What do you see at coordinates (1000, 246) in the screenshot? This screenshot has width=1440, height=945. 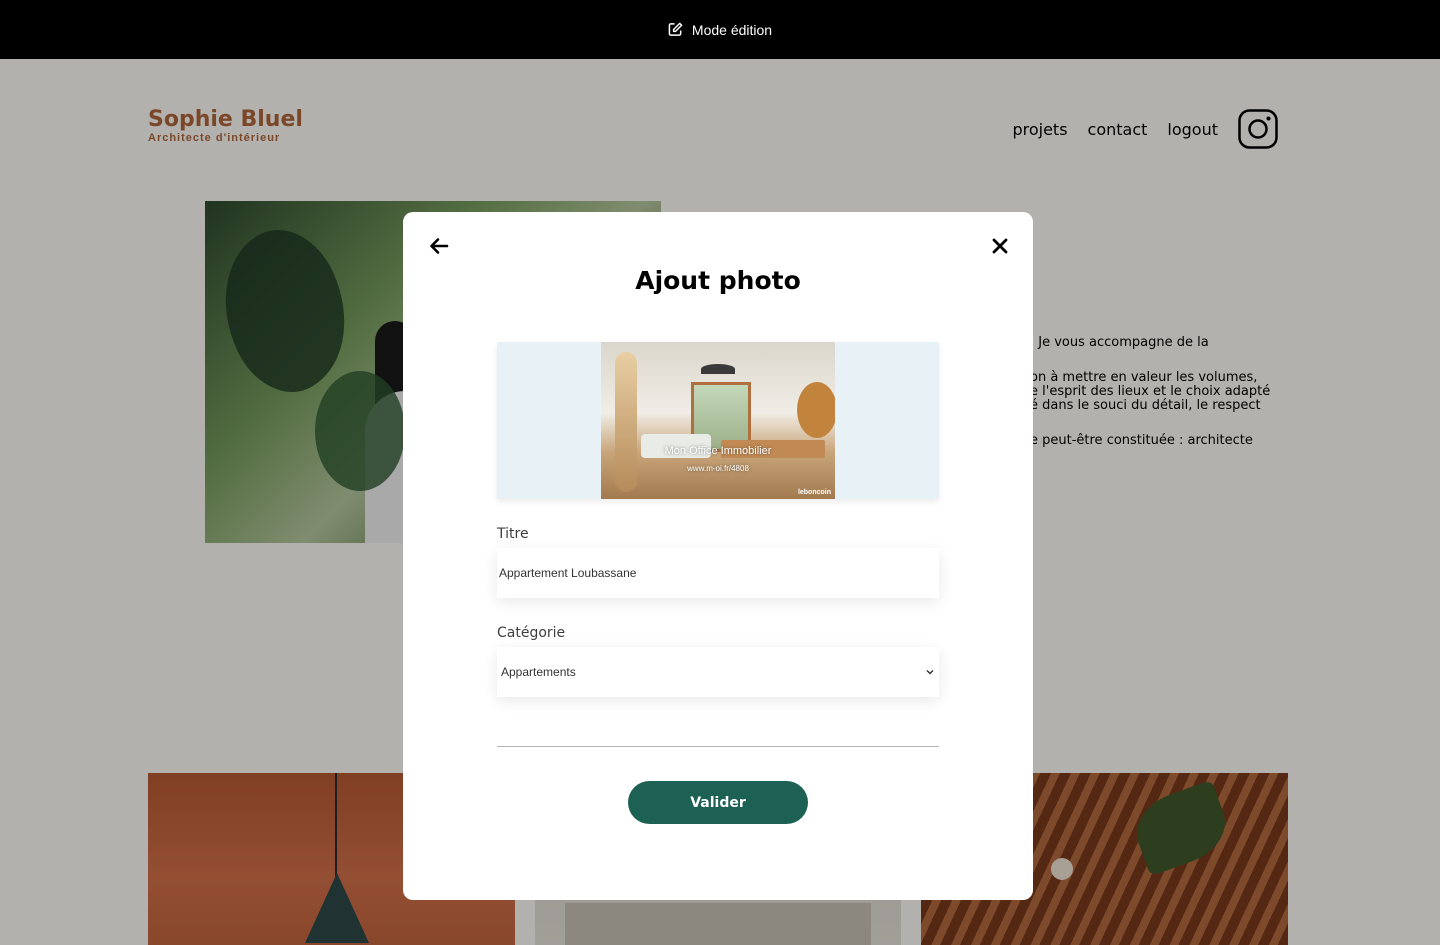 I see `close-icon` at bounding box center [1000, 246].